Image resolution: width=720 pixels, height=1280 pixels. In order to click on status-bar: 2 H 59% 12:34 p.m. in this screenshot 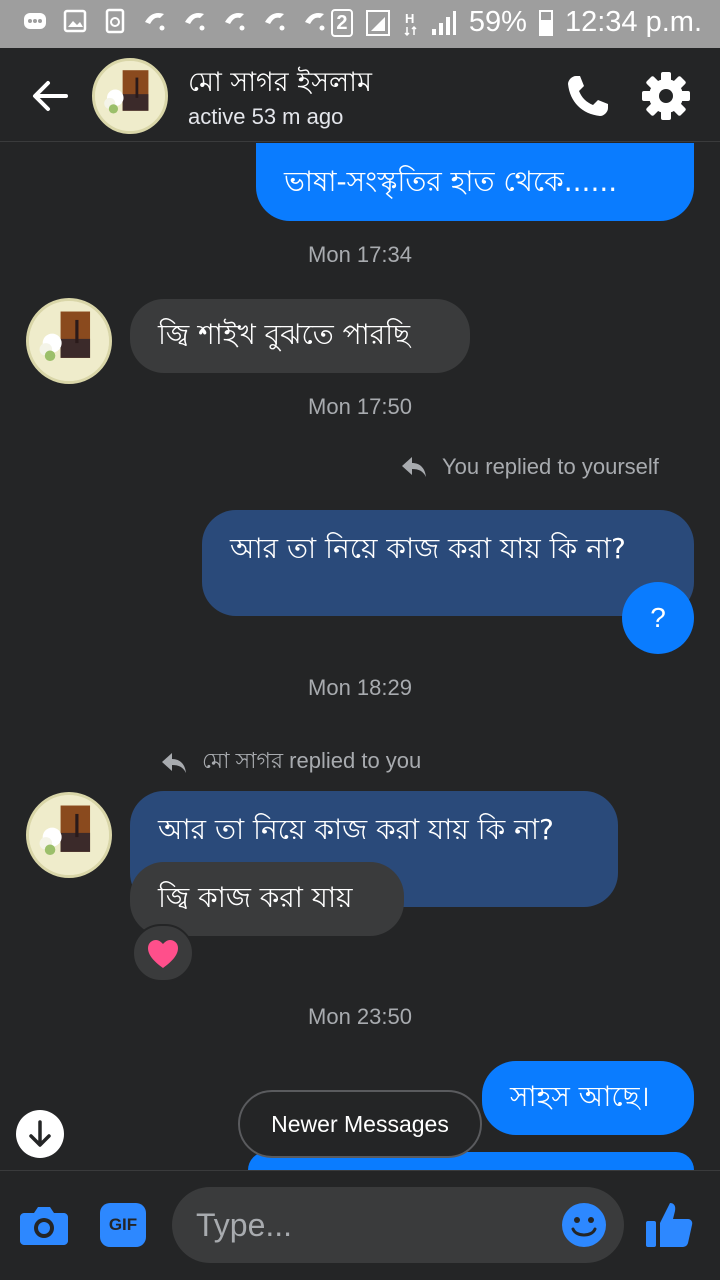, I will do `click(360, 24)`.